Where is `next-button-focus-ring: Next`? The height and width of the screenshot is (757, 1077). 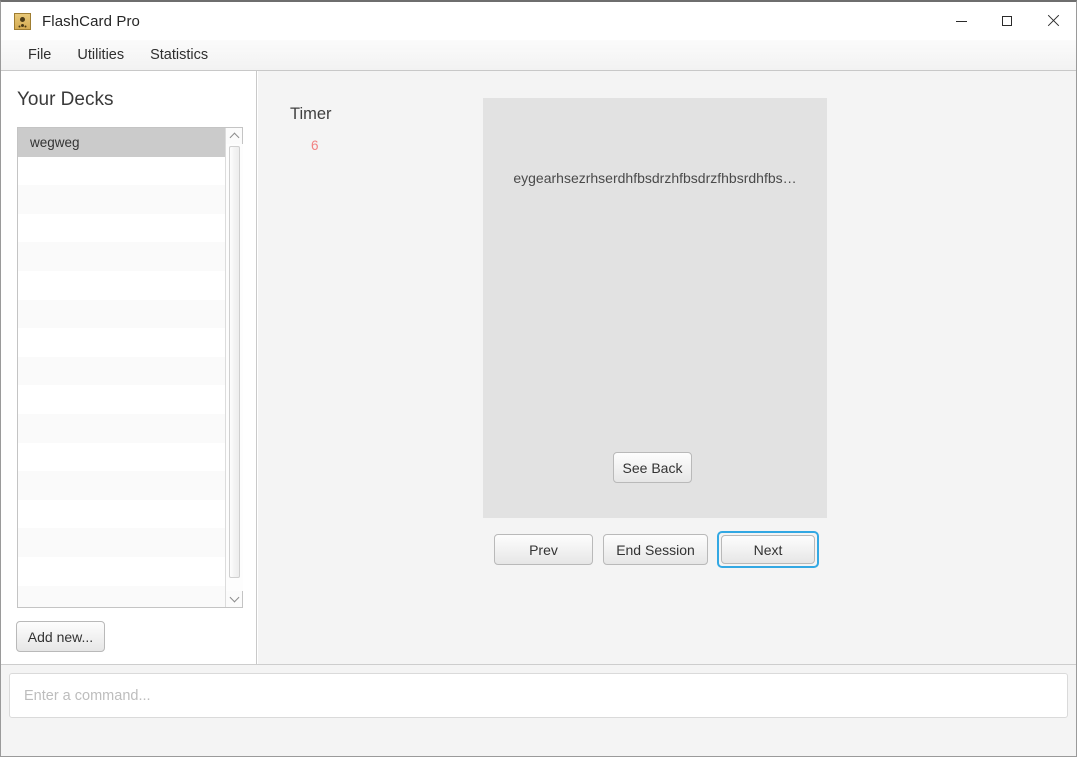 next-button-focus-ring: Next is located at coordinates (768, 549).